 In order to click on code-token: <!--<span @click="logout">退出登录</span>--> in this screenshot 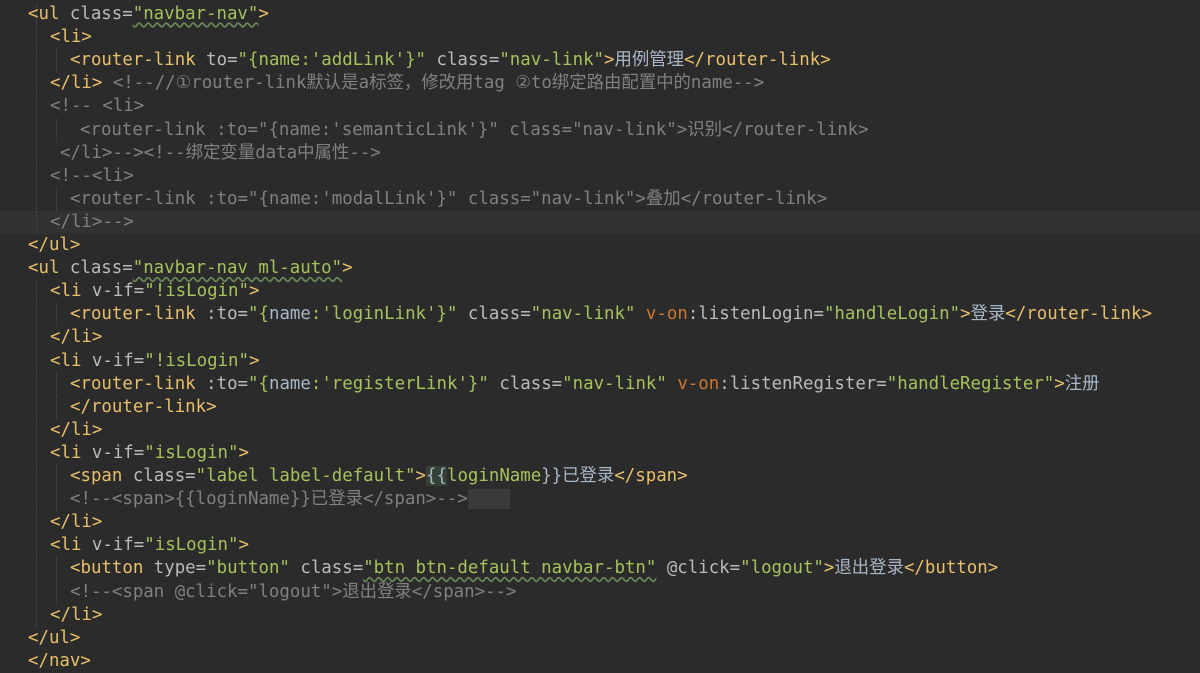, I will do `click(293, 591)`.